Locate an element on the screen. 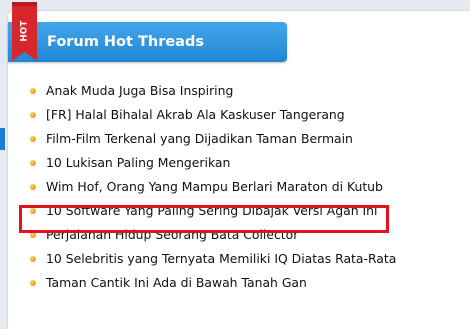 The height and width of the screenshot is (329, 470). thread-link: Taman Cantik Ini Ada di Bawah Tanah Gan is located at coordinates (176, 282).